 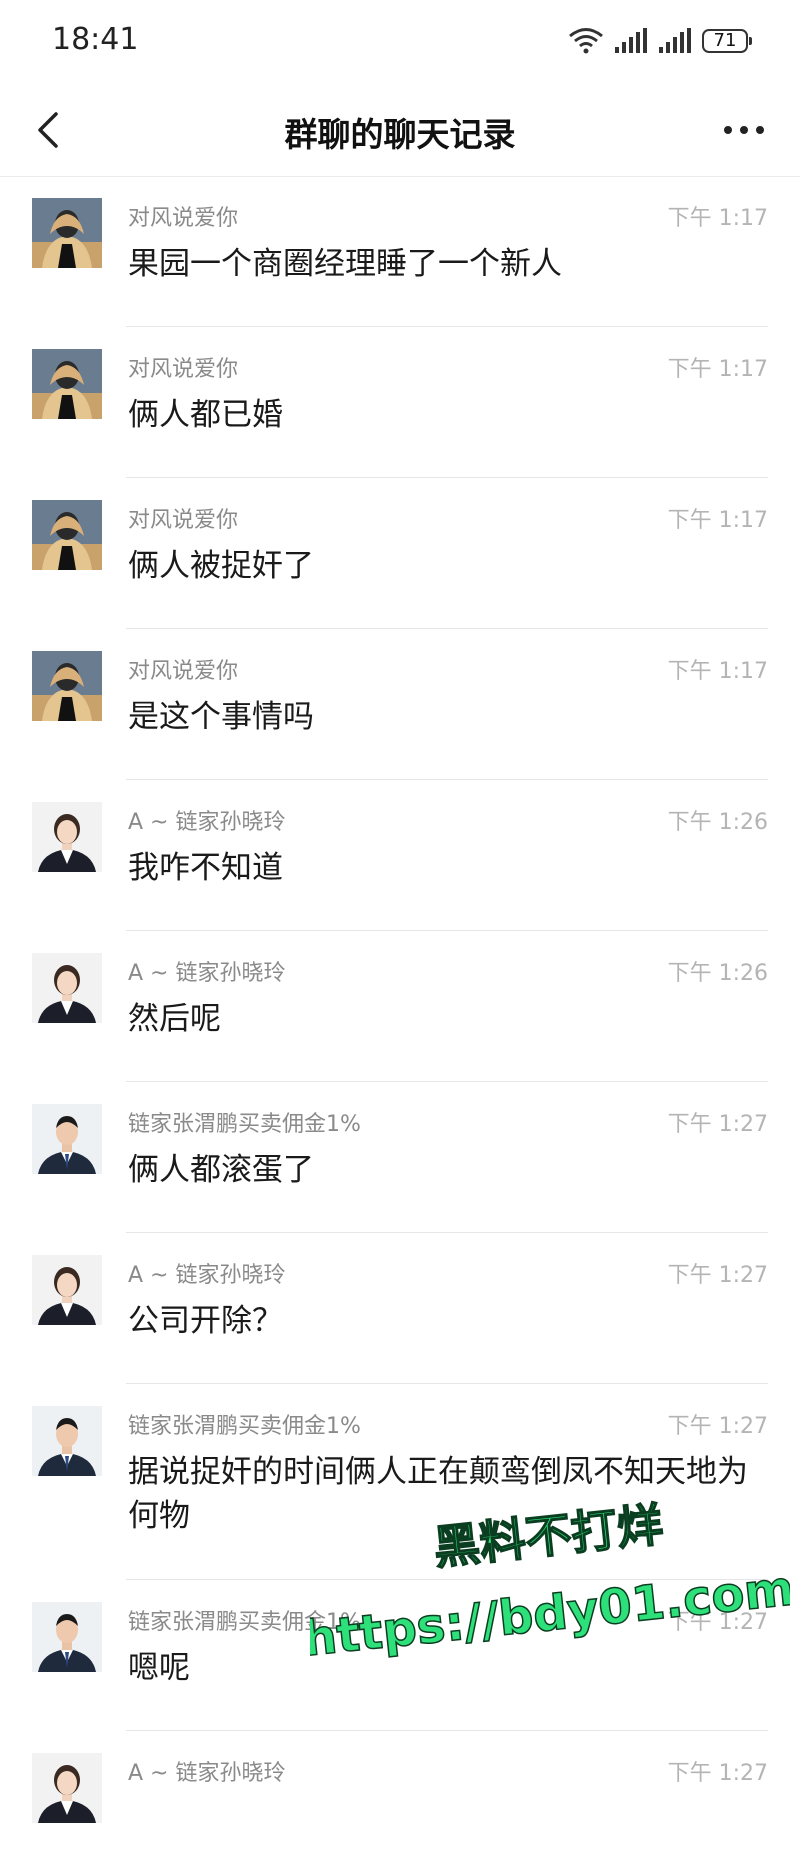 I want to click on page-title: 群聊的聊天记录, so click(x=400, y=134).